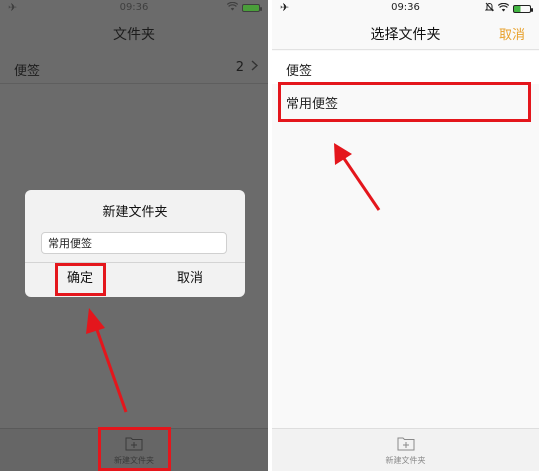 The width and height of the screenshot is (539, 471). What do you see at coordinates (255, 67) in the screenshot?
I see `chevron-right-icon` at bounding box center [255, 67].